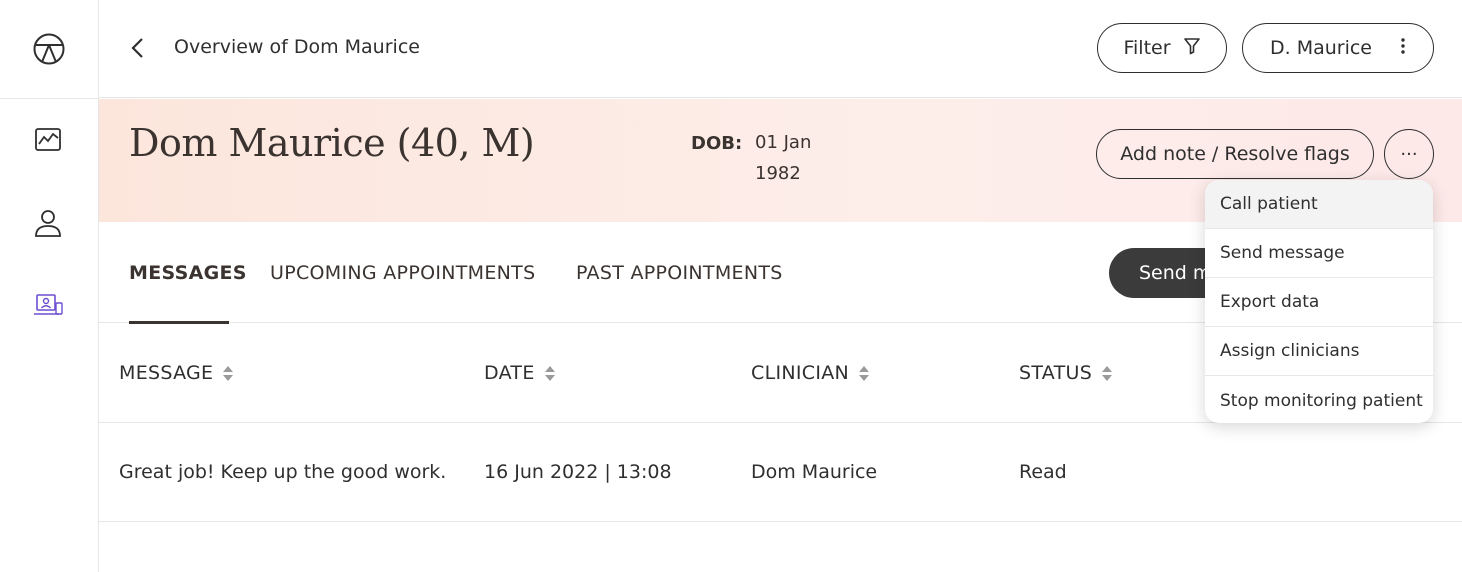 The image size is (1462, 572). I want to click on tab-messages: MESSAGES, so click(188, 273).